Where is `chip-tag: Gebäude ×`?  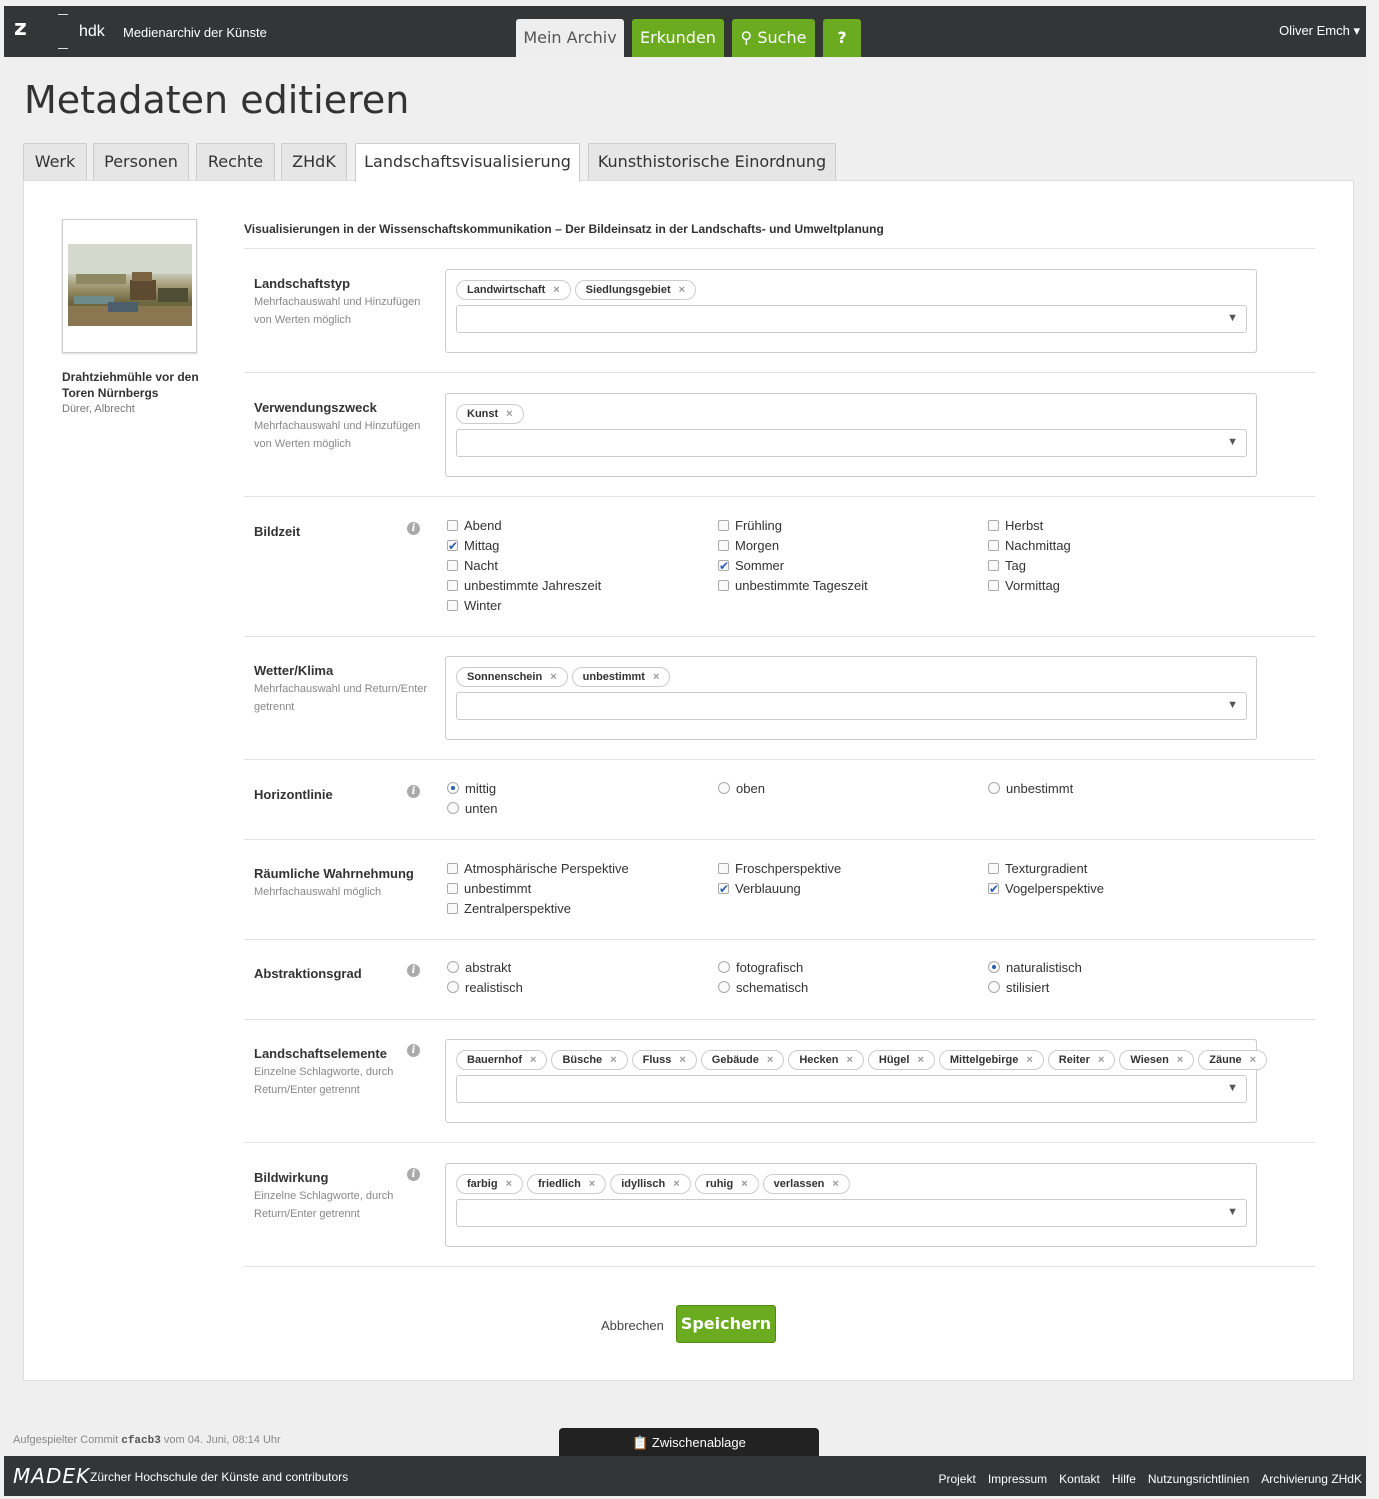
chip-tag: Gebäude × is located at coordinates (742, 1060).